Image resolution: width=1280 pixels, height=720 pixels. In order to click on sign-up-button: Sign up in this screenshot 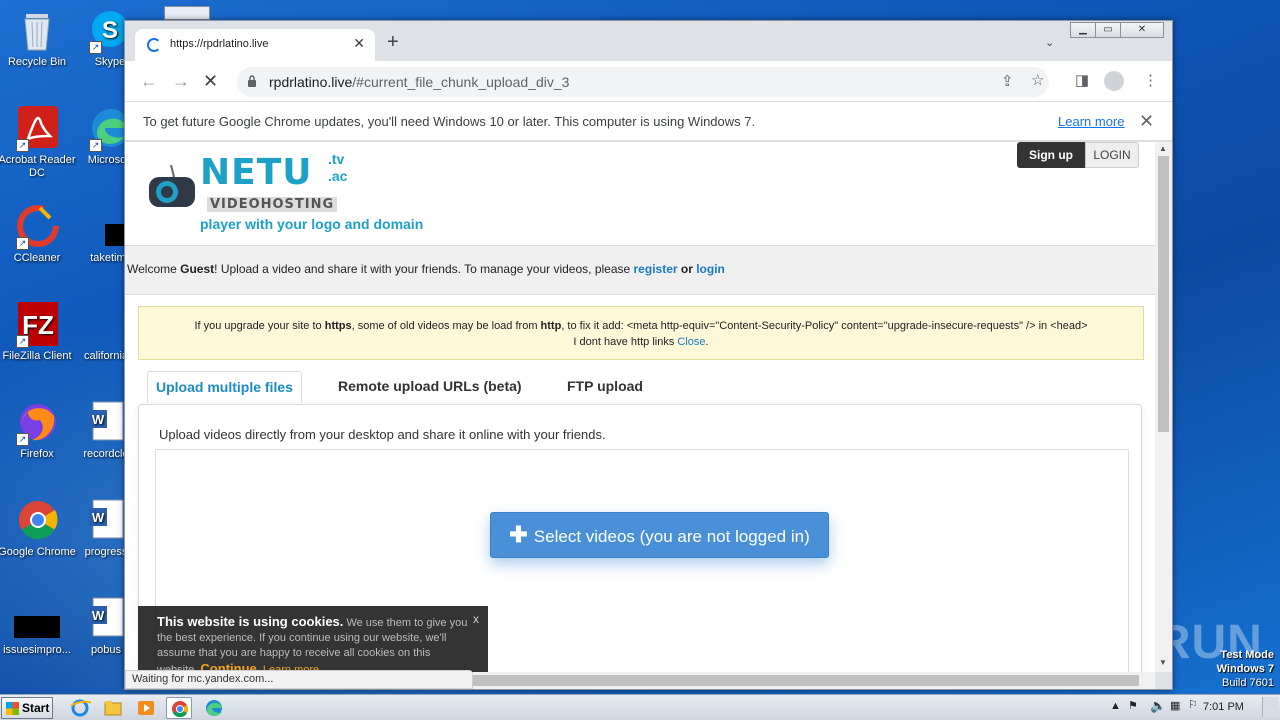, I will do `click(1051, 155)`.